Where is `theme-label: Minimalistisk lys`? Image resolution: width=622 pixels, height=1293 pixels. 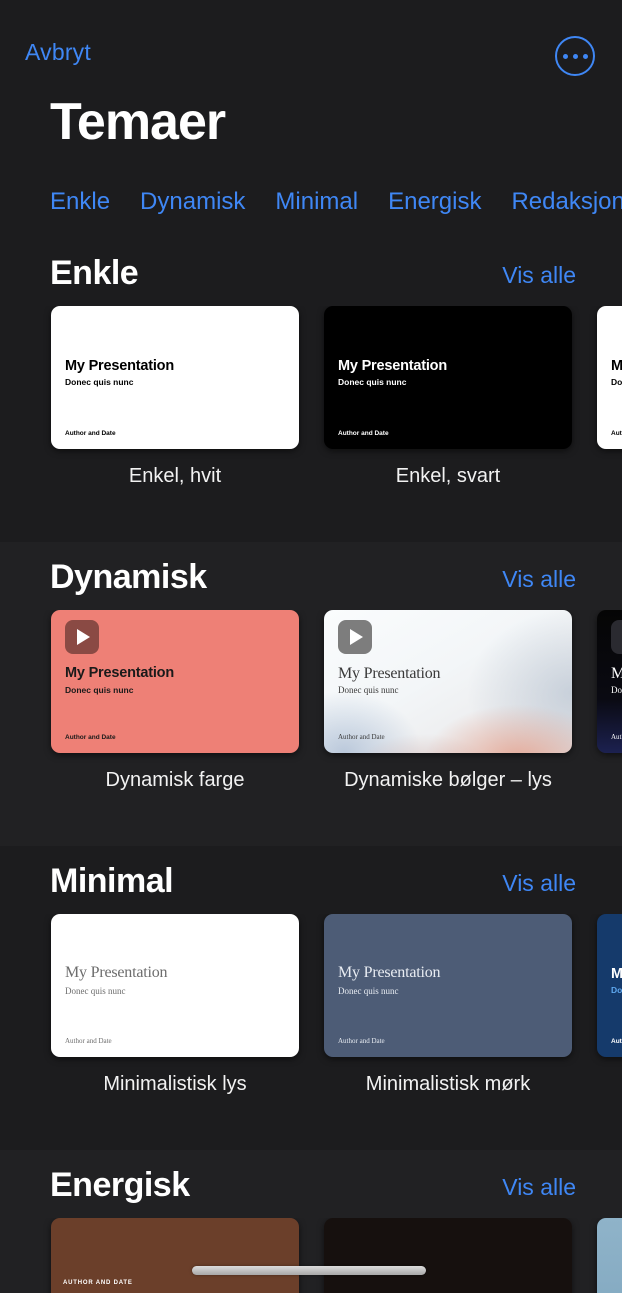 theme-label: Minimalistisk lys is located at coordinates (175, 1084).